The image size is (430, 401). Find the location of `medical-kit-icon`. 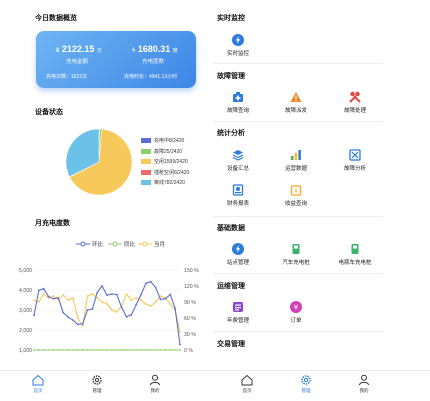

medical-kit-icon is located at coordinates (238, 97).